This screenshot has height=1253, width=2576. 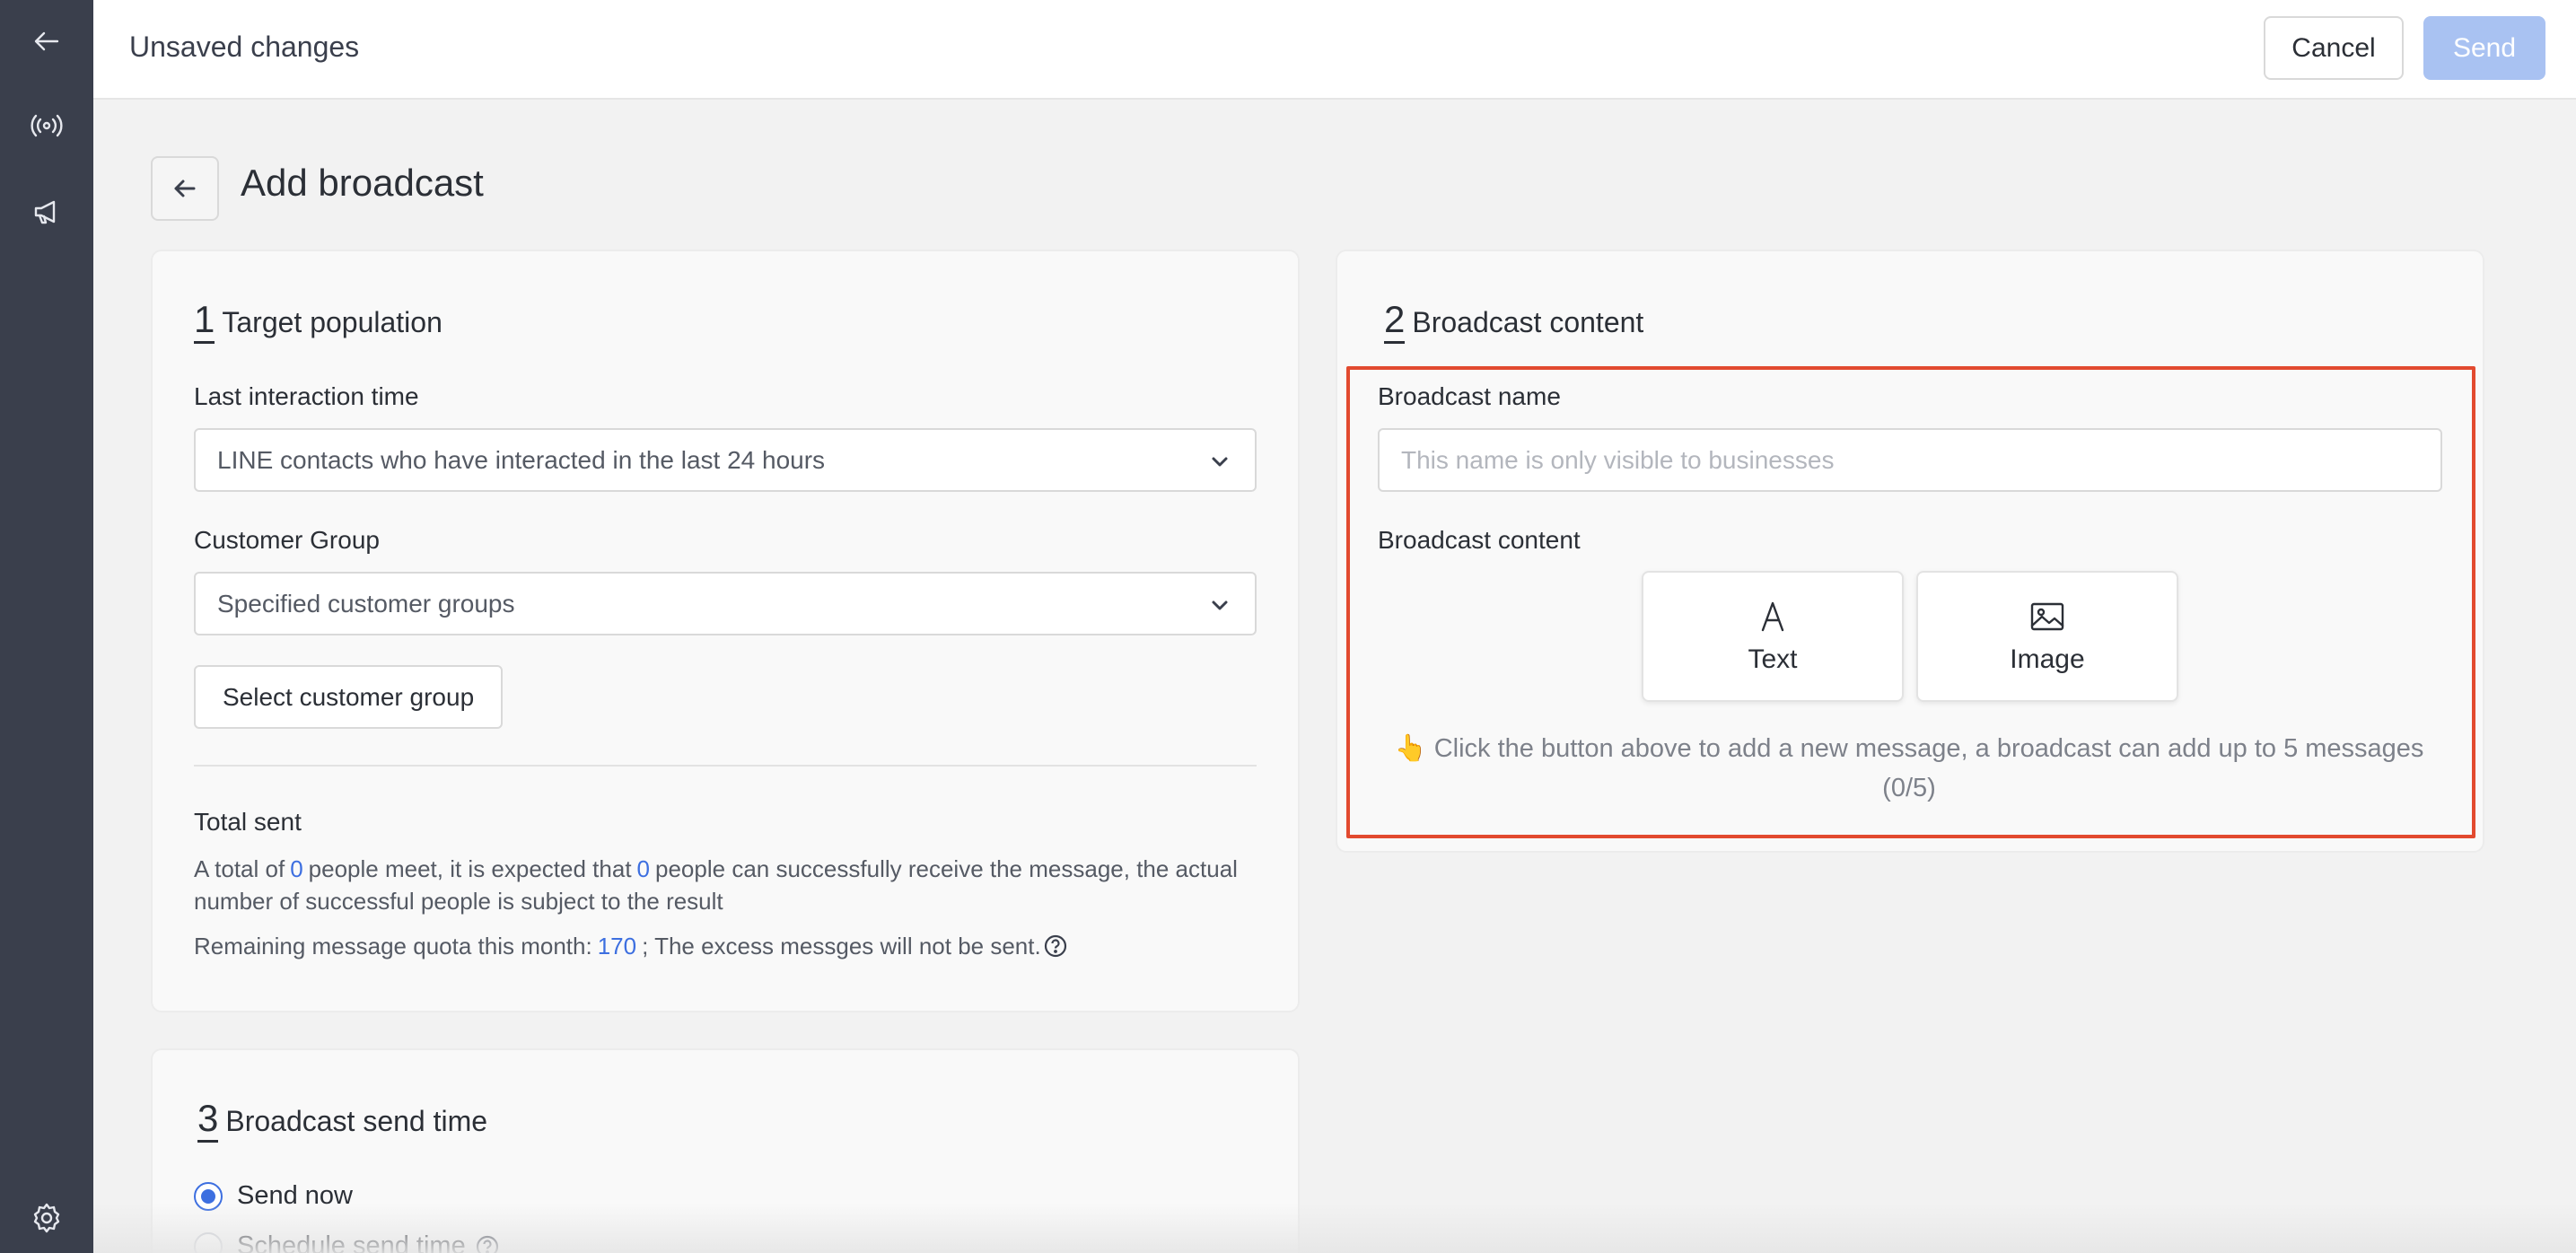 I want to click on total-text-part: people meet, it is expected that, so click(x=470, y=868).